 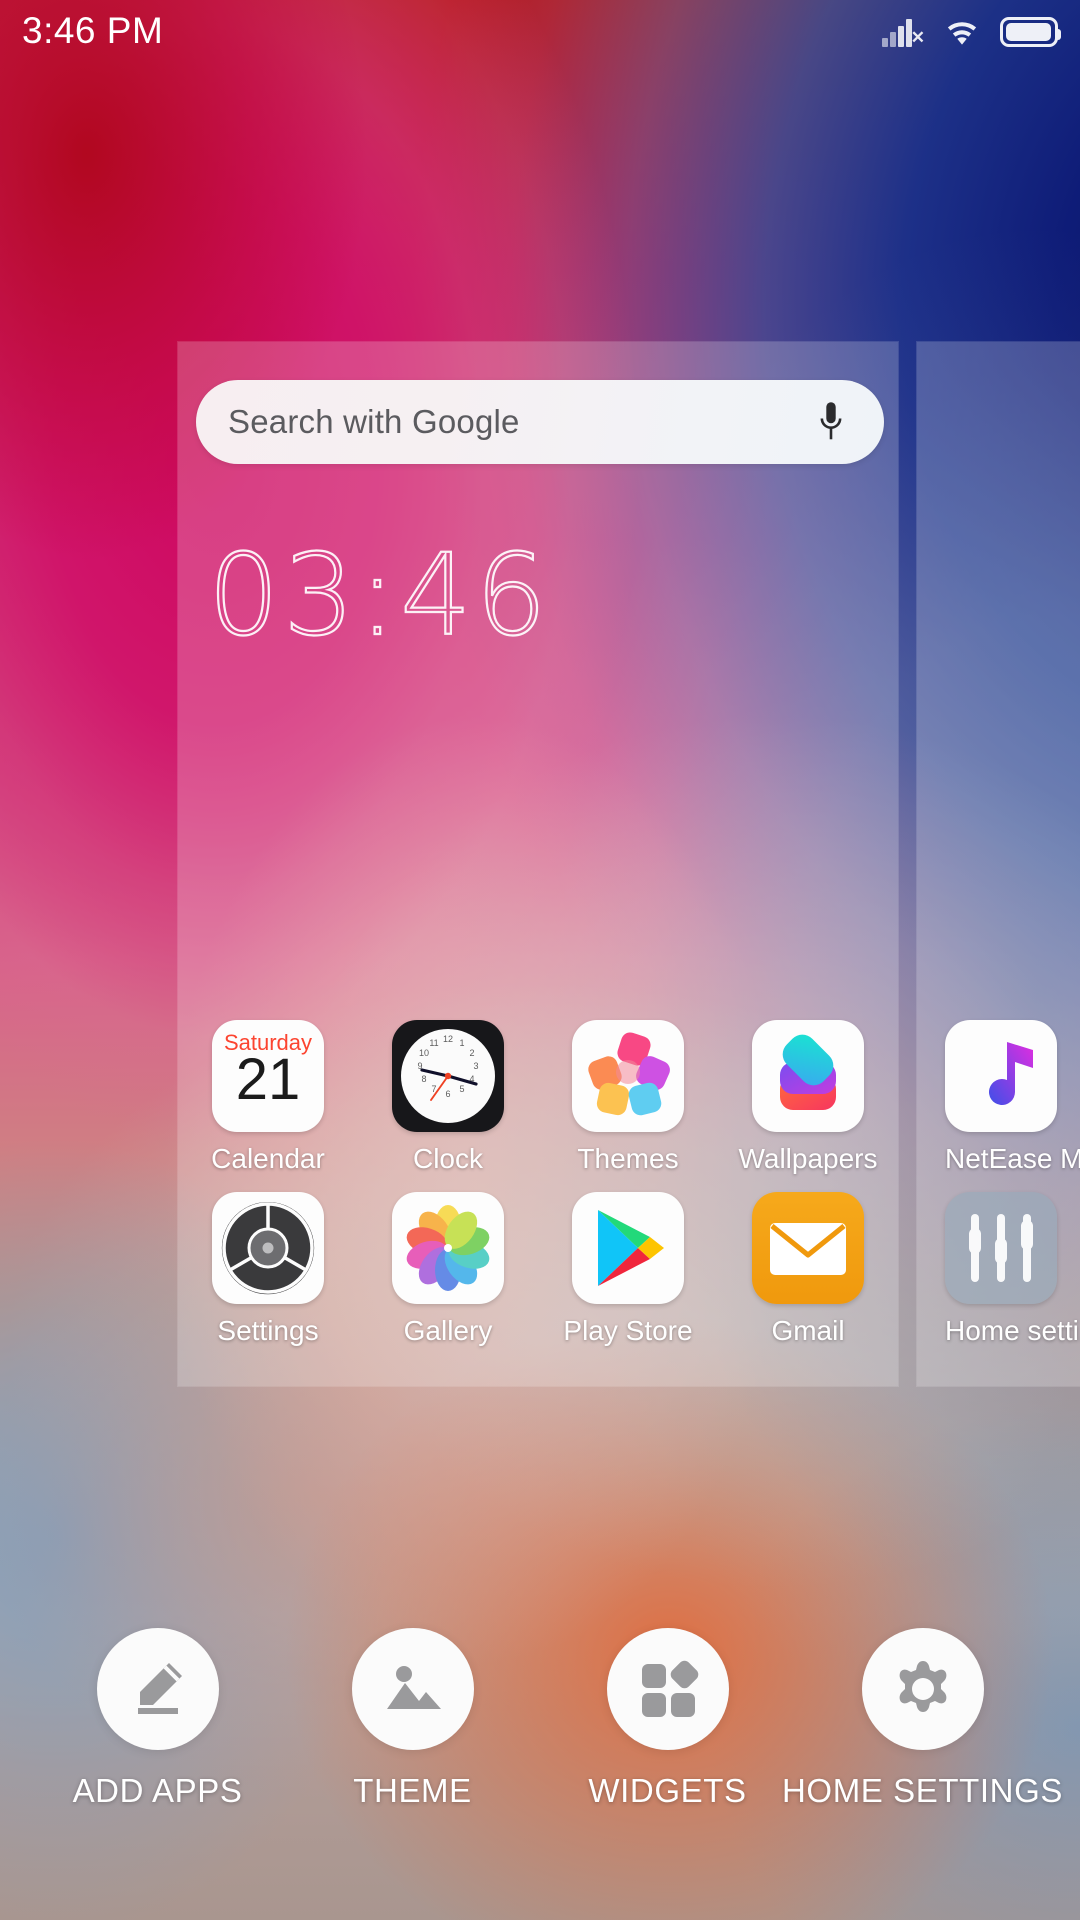 I want to click on widgets-grid-icon, so click(x=667, y=1689).